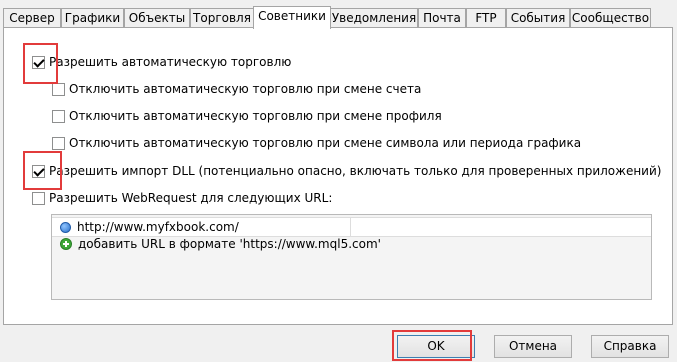 The image size is (677, 362). Describe the element at coordinates (58, 143) in the screenshot. I see `disable-on-symbol-change-checkbox` at that location.